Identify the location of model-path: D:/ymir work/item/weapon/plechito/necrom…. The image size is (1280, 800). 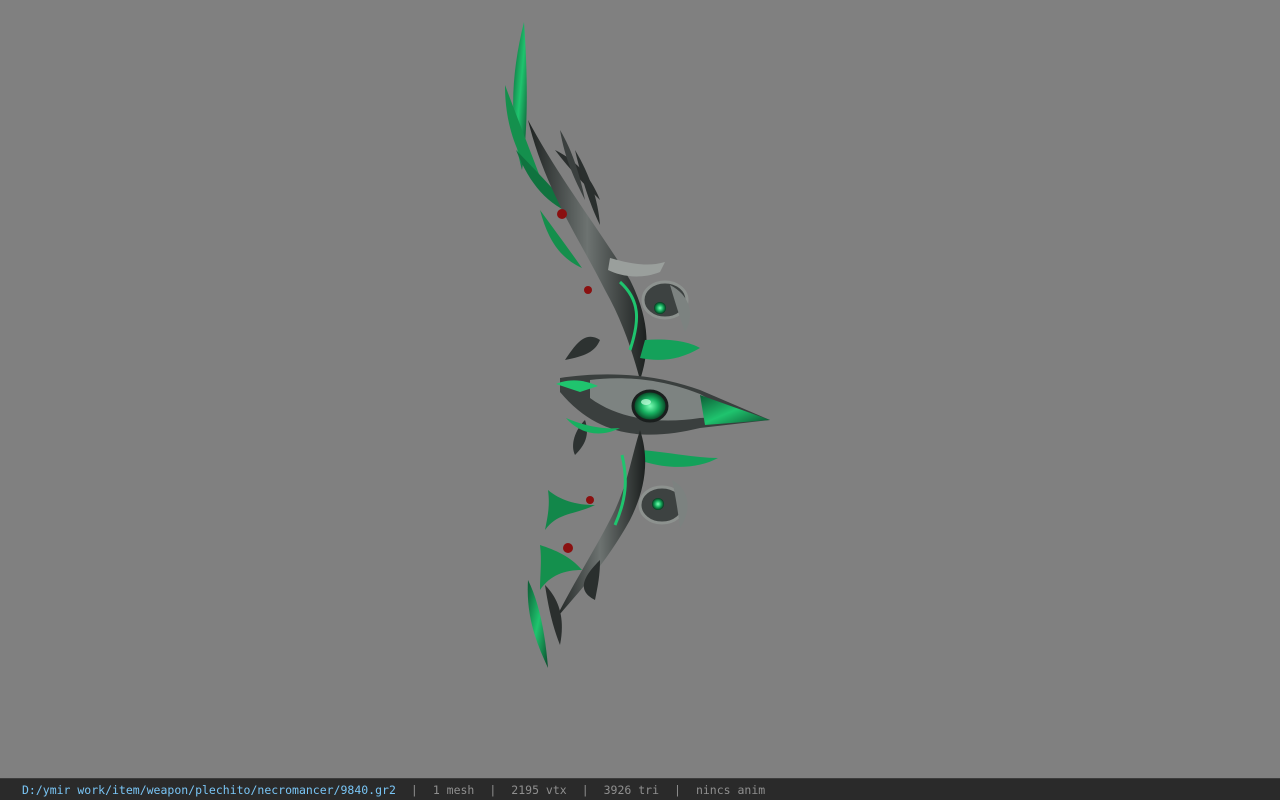
(209, 789).